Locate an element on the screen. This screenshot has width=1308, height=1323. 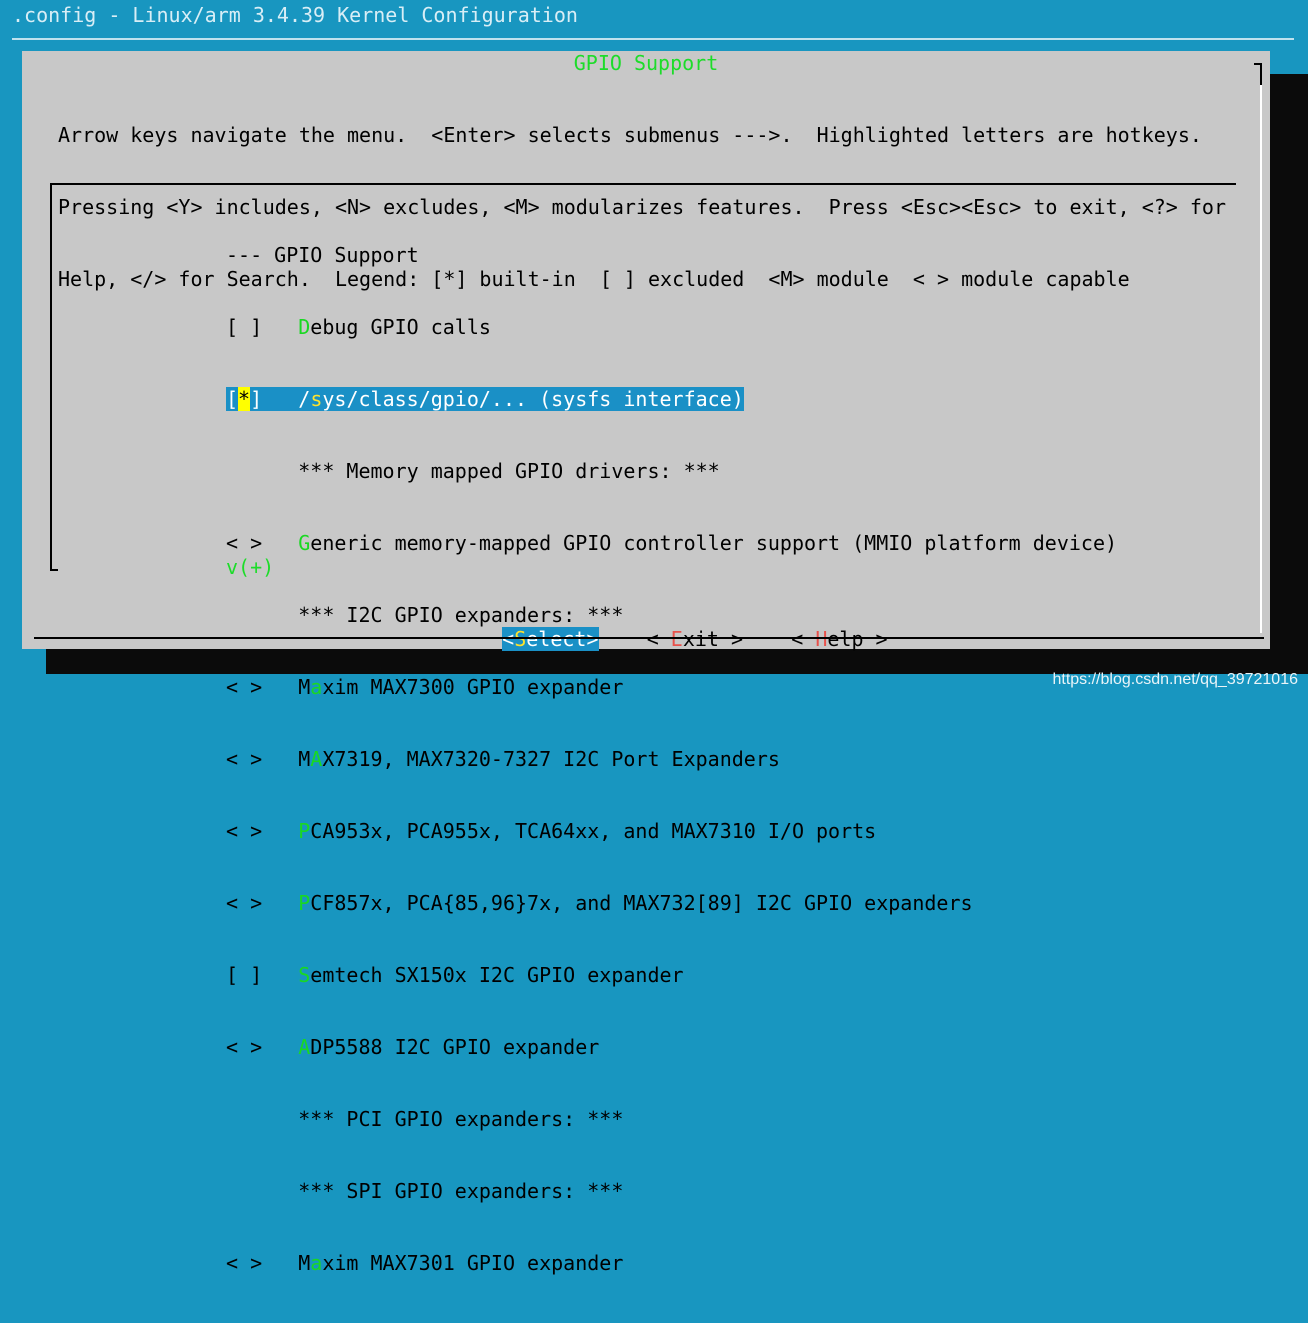
menu-item-max7301: < > Maxim MAX7301 GPIO expander is located at coordinates (671, 1263).